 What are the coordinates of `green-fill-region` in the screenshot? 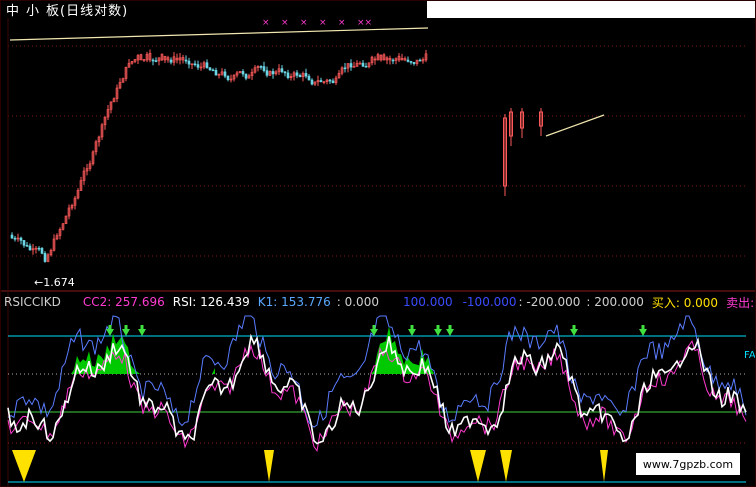 It's located at (207, 371).